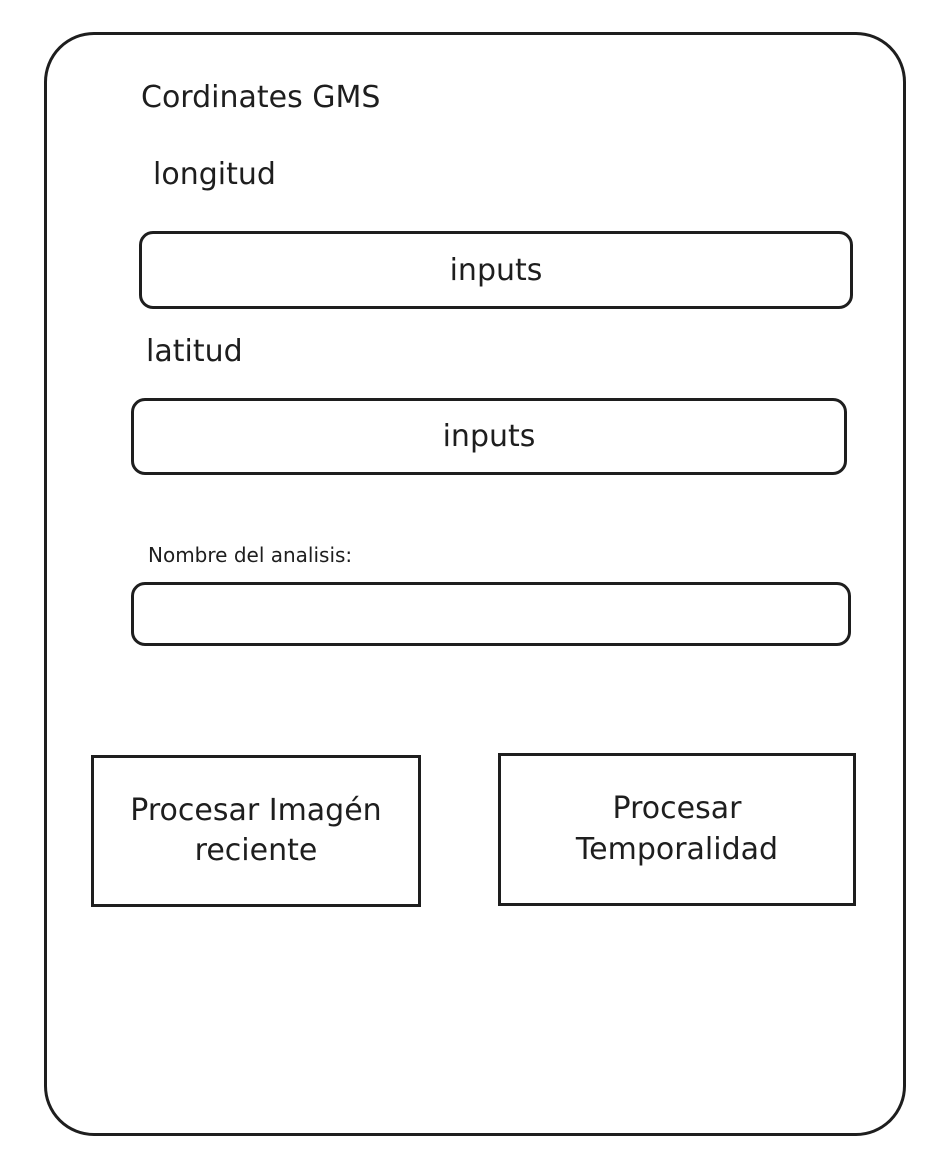 This screenshot has height=1163, width=952. I want to click on process-recent-image-label: Procesar Imagén reciente, so click(256, 830).